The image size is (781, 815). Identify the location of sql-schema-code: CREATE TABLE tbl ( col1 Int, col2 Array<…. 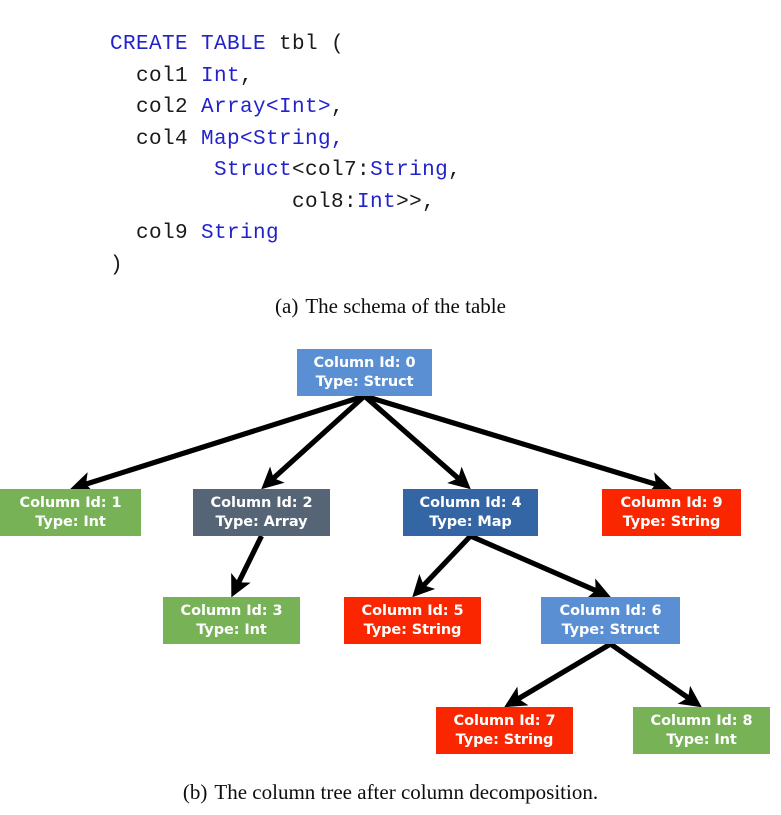
(285, 155).